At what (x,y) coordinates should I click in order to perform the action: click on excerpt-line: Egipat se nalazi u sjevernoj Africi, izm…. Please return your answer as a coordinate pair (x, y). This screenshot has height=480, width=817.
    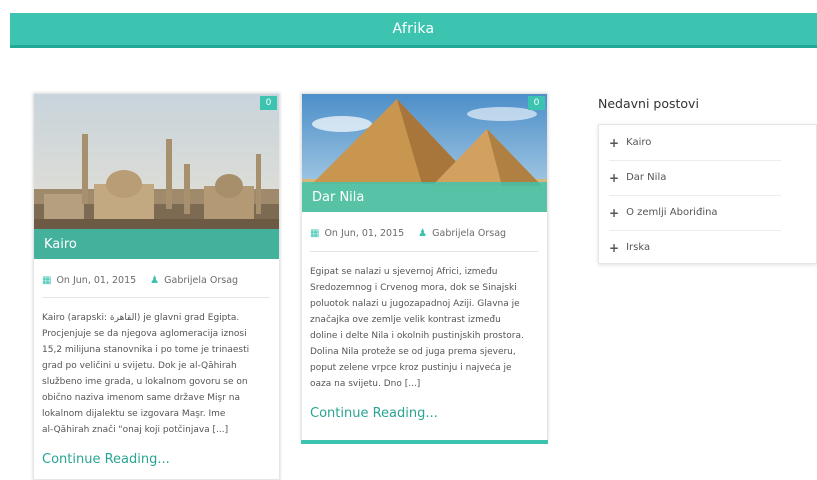
    Looking at the image, I should click on (404, 272).